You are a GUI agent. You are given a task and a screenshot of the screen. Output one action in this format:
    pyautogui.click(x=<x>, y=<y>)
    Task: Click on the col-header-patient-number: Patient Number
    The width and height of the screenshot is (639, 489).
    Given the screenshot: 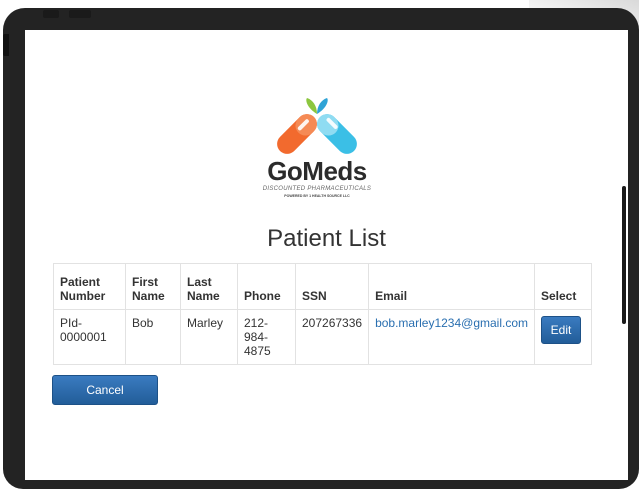 What is the action you would take?
    pyautogui.click(x=89, y=286)
    